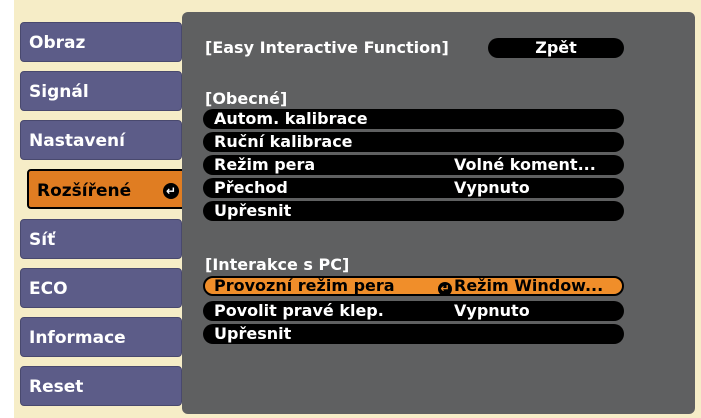 The width and height of the screenshot is (701, 418). I want to click on row-label: Přechod, so click(251, 187).